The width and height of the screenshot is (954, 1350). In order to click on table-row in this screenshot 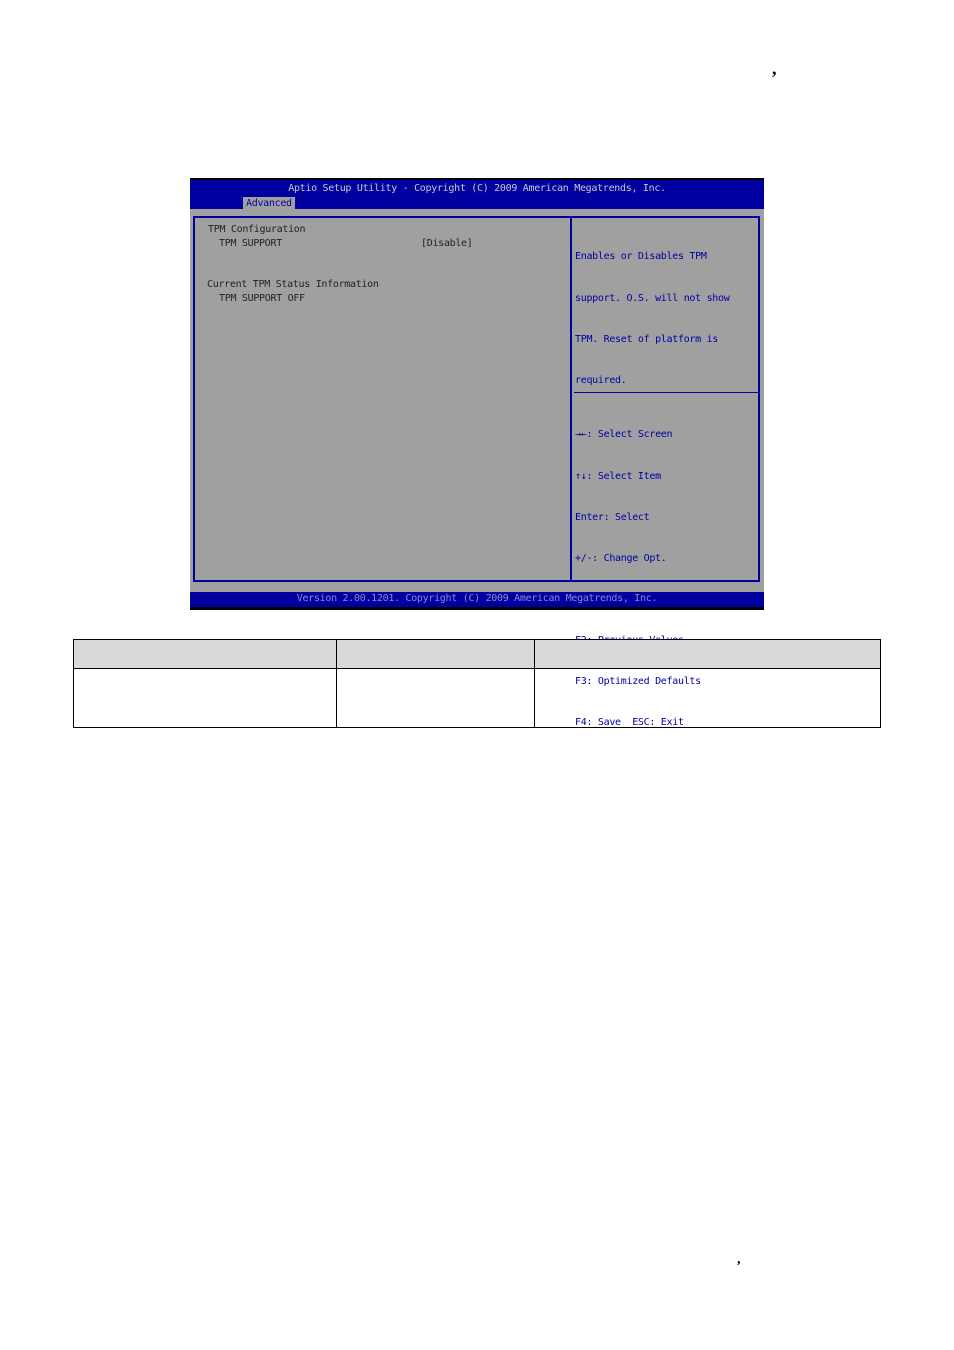, I will do `click(477, 698)`.